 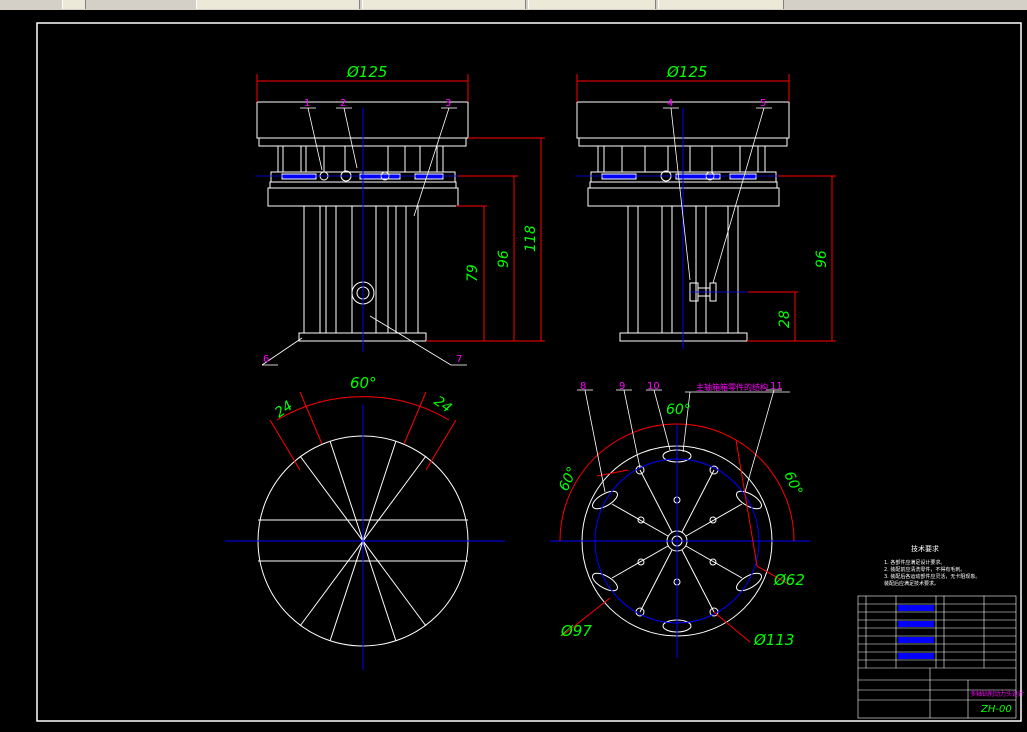 What do you see at coordinates (776, 386) in the screenshot?
I see `balloon-11: 11` at bounding box center [776, 386].